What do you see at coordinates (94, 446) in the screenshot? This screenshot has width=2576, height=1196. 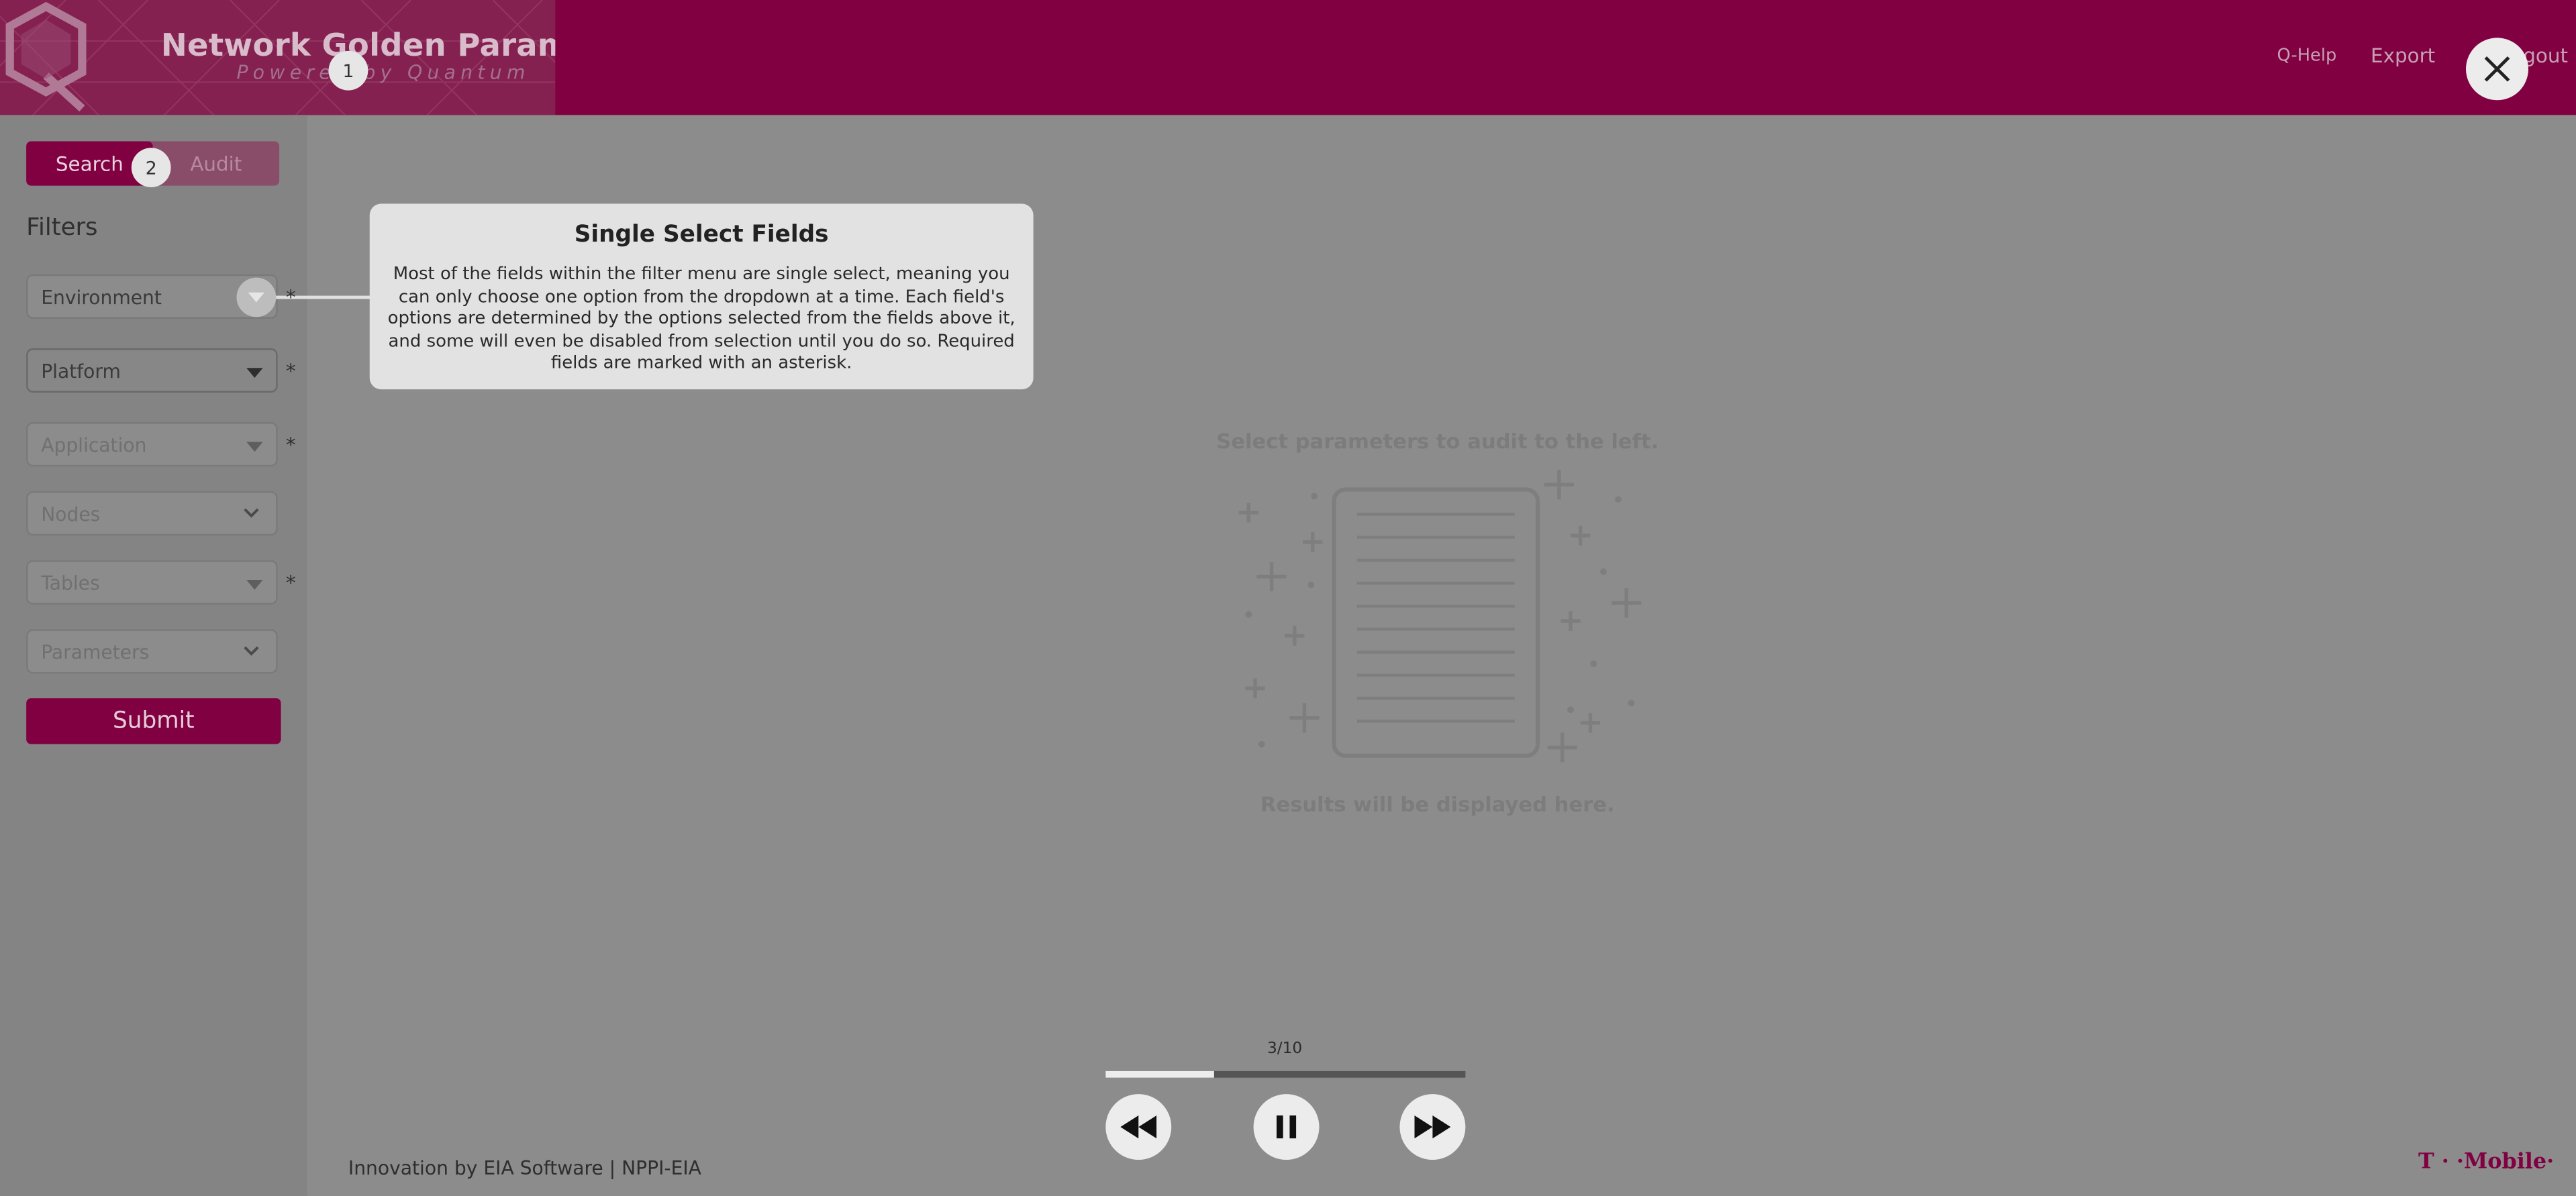 I see `application-label: Application` at bounding box center [94, 446].